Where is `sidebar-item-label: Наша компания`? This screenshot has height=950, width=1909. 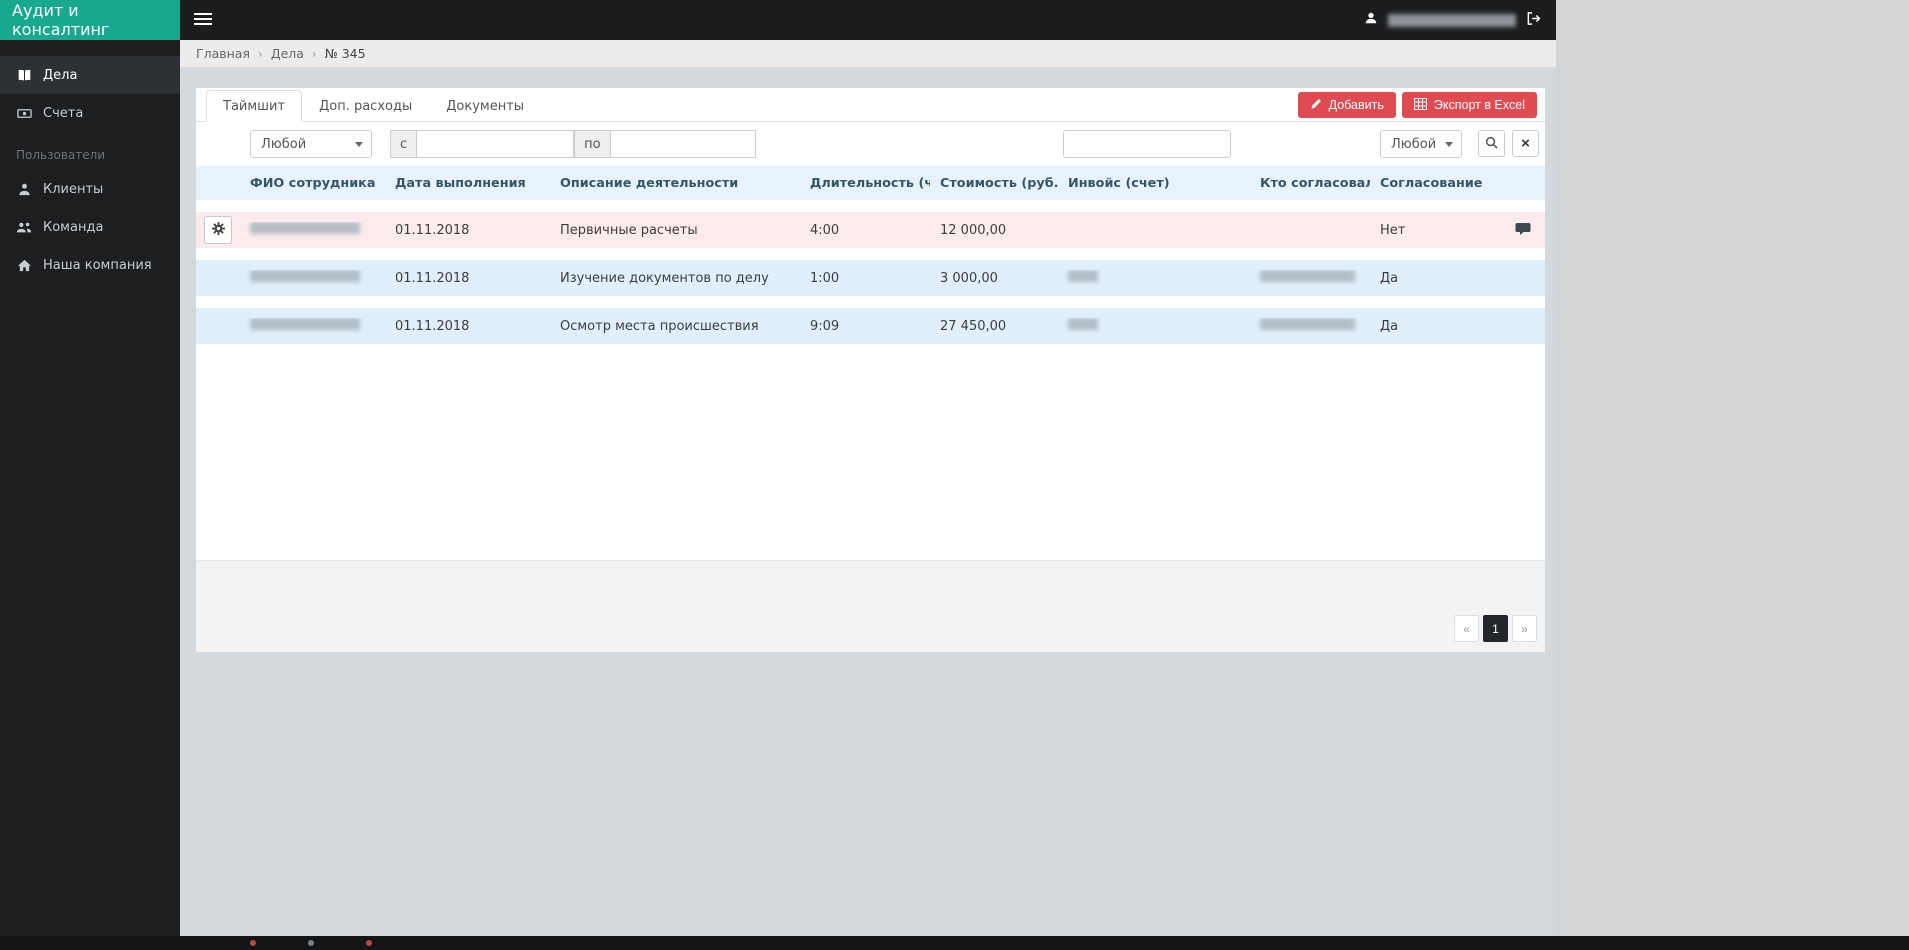 sidebar-item-label: Наша компания is located at coordinates (97, 265).